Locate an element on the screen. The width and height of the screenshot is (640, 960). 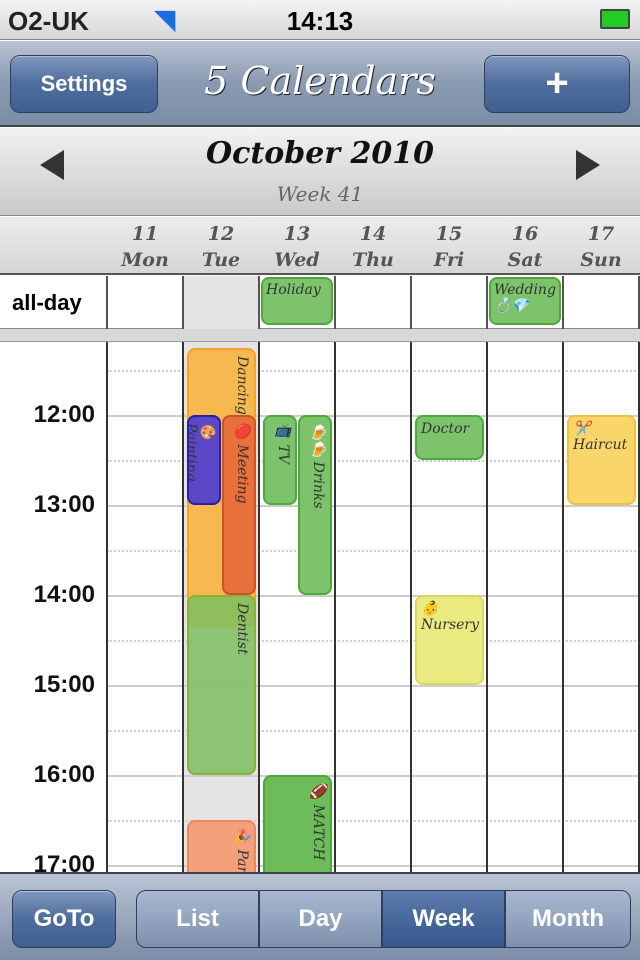
day-header-sun: 17 Sun is located at coordinates (601, 247).